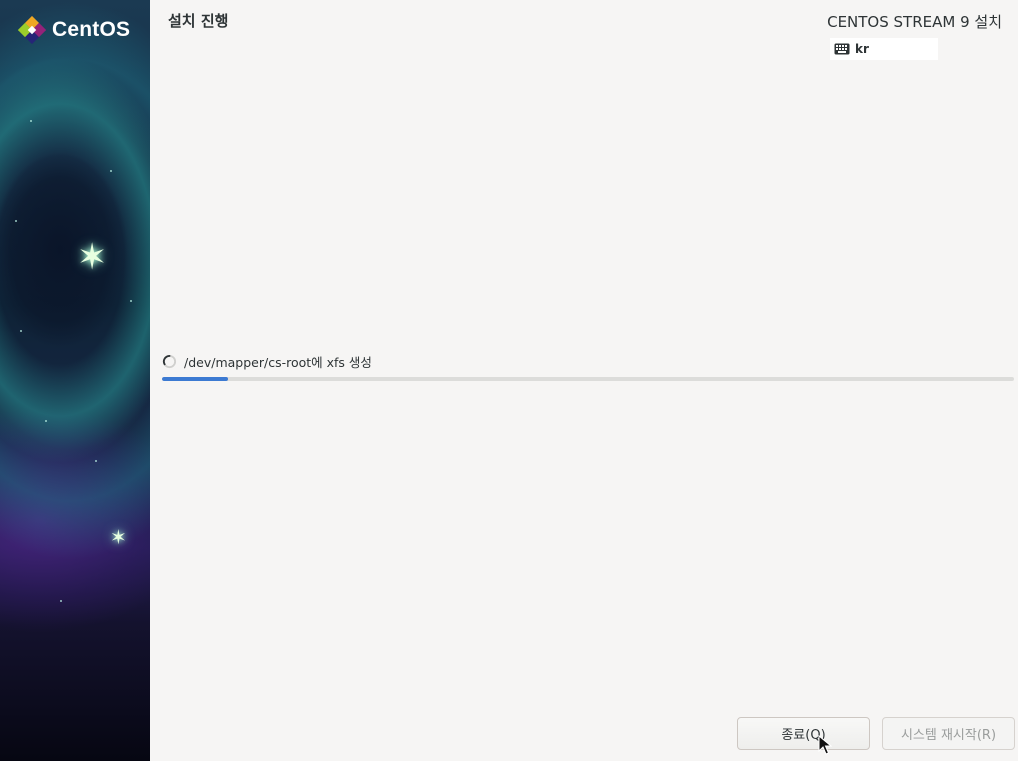  I want to click on progress-status: /dev/mapper/cs-root에 xfs 생성, so click(267, 361).